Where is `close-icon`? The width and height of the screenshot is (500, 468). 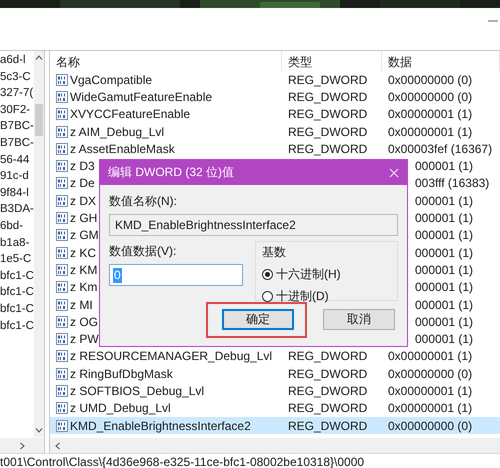
close-icon is located at coordinates (394, 173).